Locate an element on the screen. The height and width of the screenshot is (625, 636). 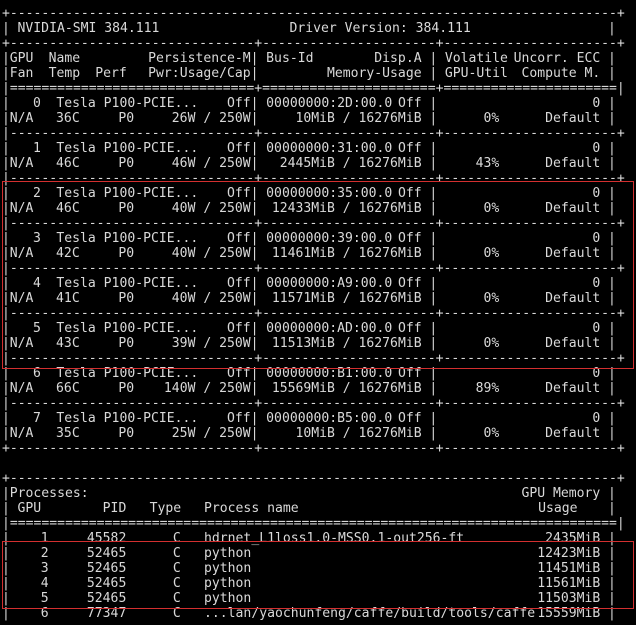
gpu-temp: 41C is located at coordinates (68, 298).